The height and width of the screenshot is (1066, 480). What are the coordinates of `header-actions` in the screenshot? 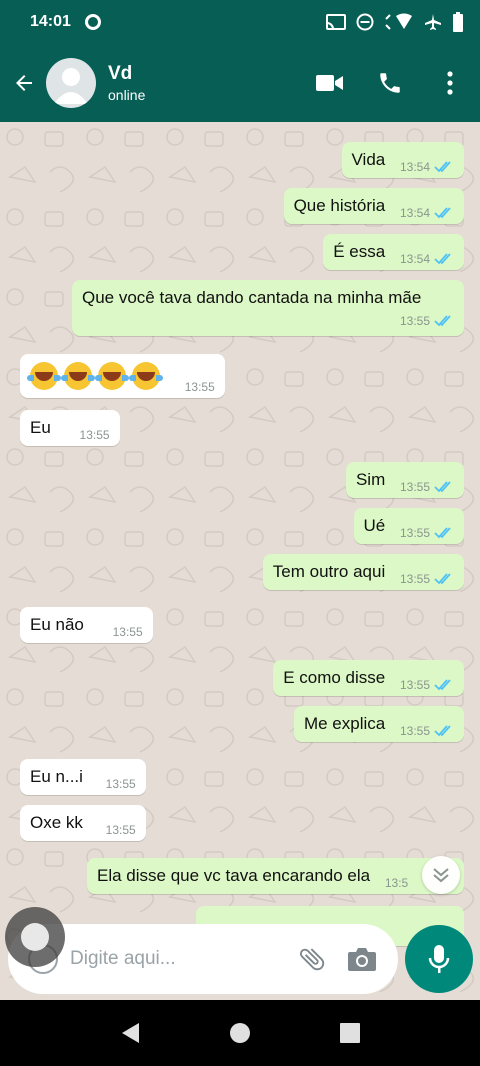 It's located at (390, 83).